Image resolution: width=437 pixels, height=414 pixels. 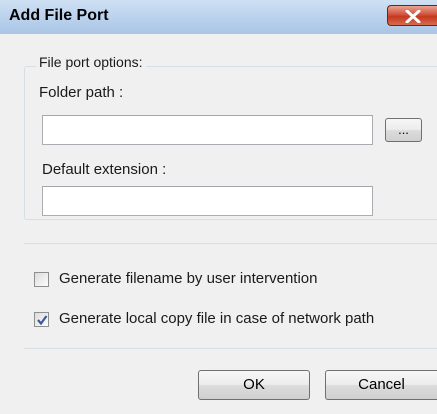 What do you see at coordinates (41, 279) in the screenshot?
I see `user-intervention-checkbox` at bounding box center [41, 279].